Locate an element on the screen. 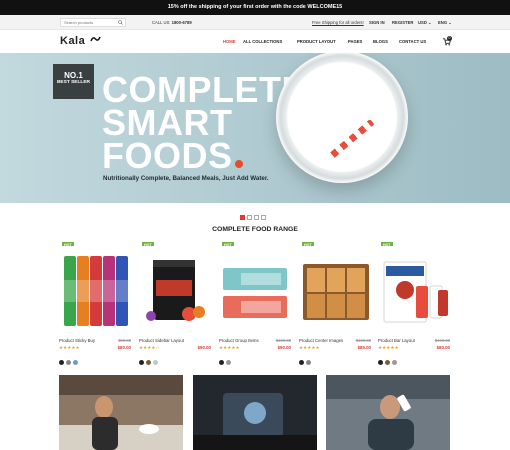 Image resolution: width=510 pixels, height=450 pixels. nav-contact-us: CONTACT US is located at coordinates (412, 41).